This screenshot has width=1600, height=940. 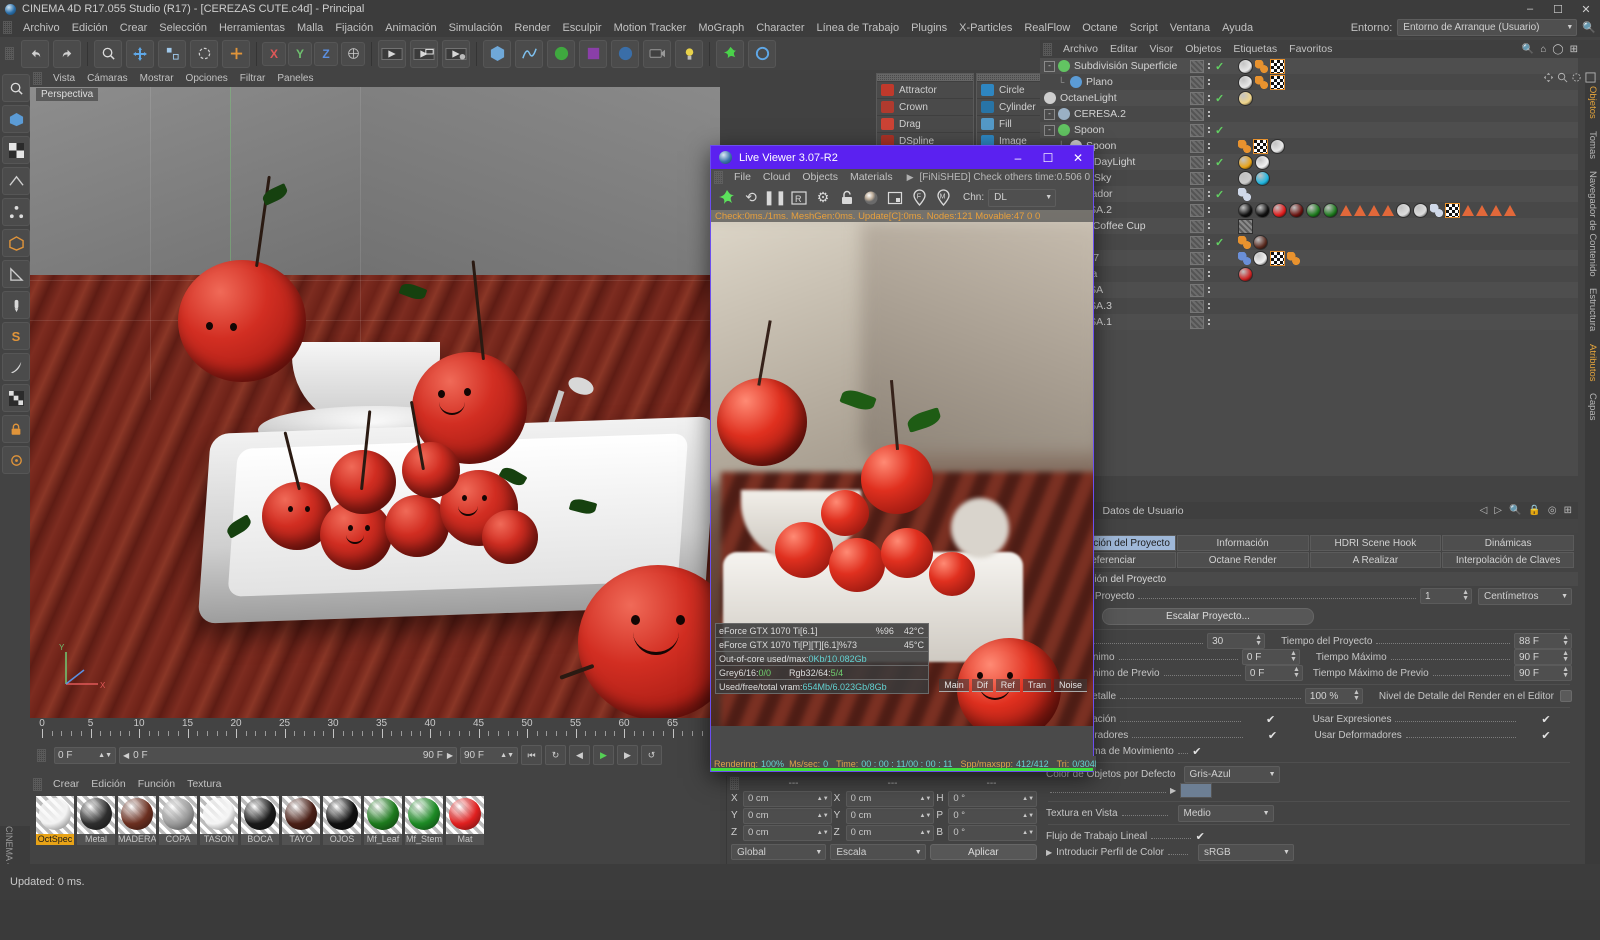 I want to click on brush-tool-icon, so click(x=16, y=305).